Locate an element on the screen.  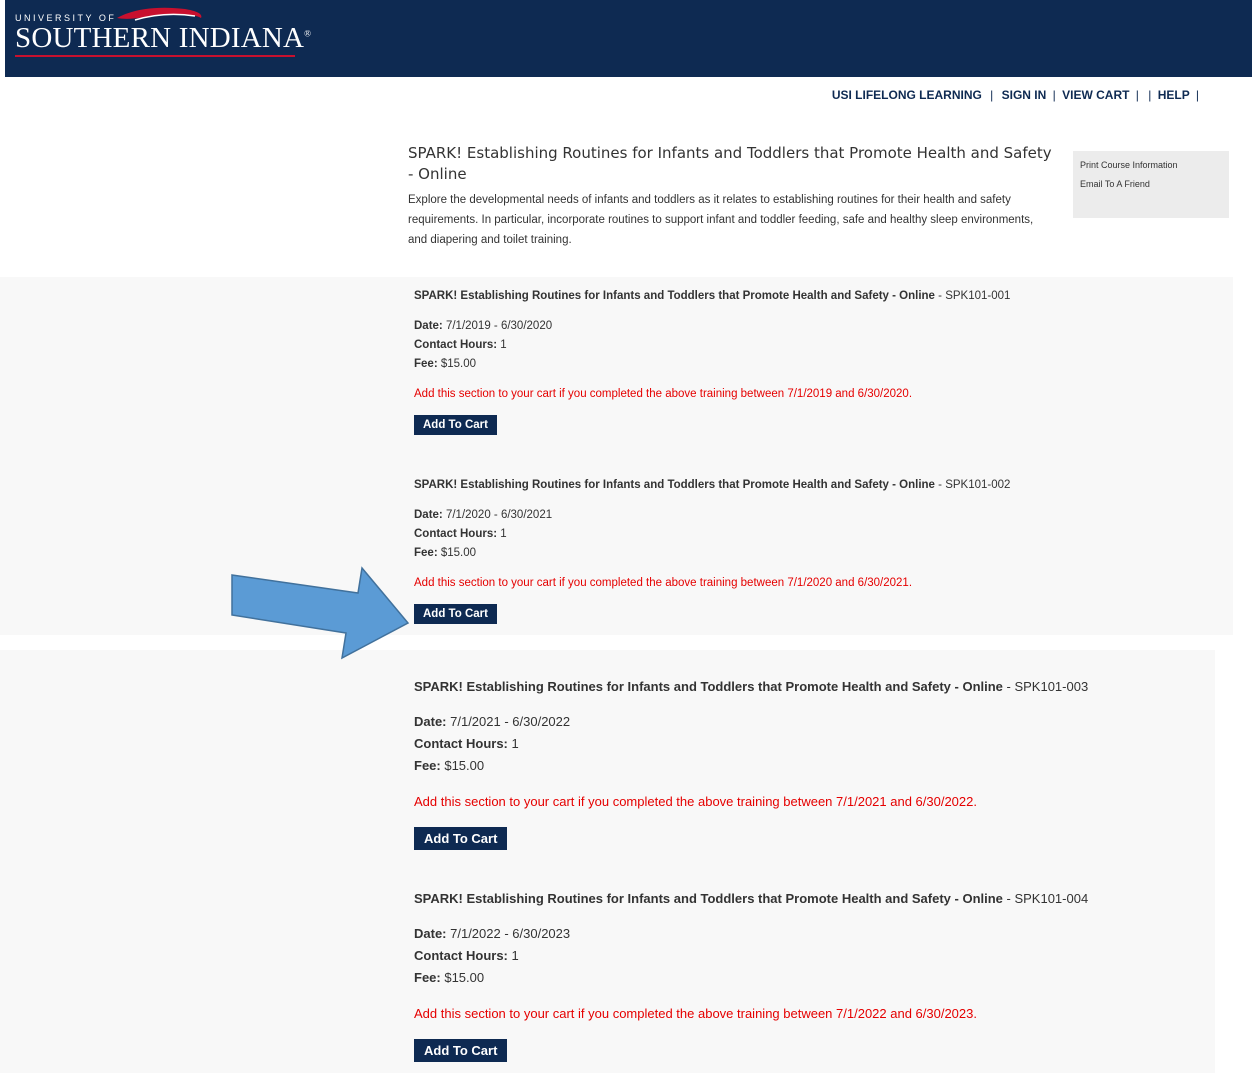
nav-sign-in: SIGN IN is located at coordinates (1024, 95).